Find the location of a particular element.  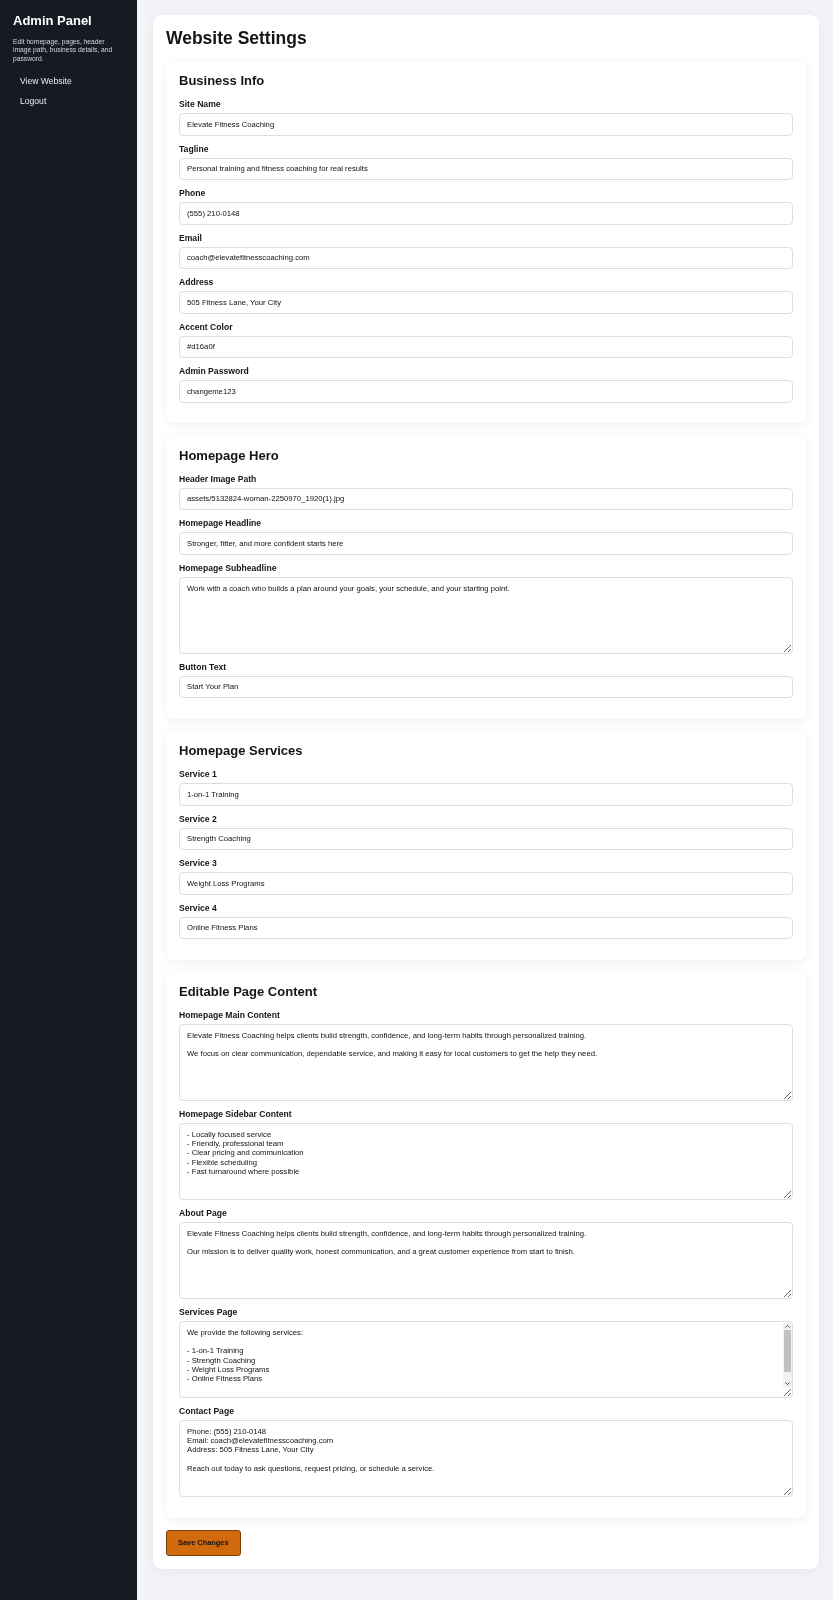

section-heading: Business Info is located at coordinates (222, 81).